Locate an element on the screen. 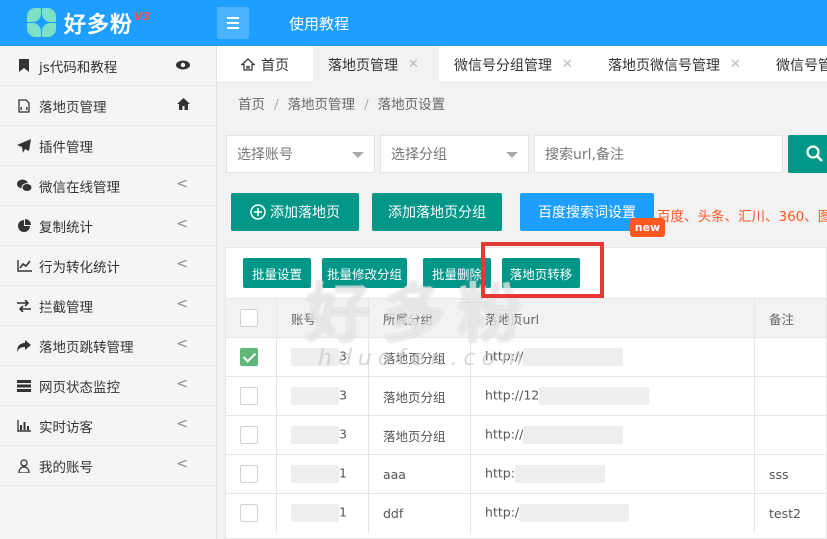  sidebar-item-intercept: 拦截管理 < is located at coordinates (108, 306).